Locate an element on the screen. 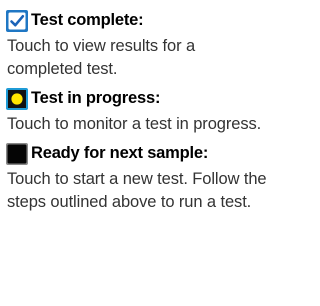  legend-item-header: Test complete: is located at coordinates (137, 20).